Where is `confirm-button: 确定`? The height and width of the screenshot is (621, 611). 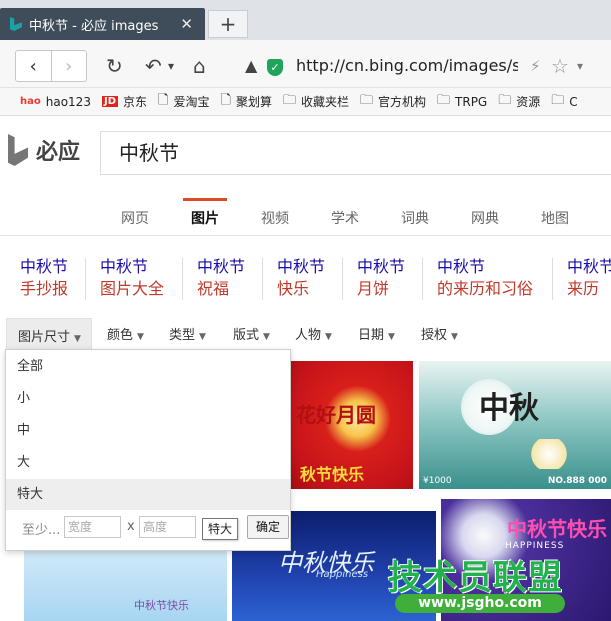
confirm-button: 确定 is located at coordinates (268, 527).